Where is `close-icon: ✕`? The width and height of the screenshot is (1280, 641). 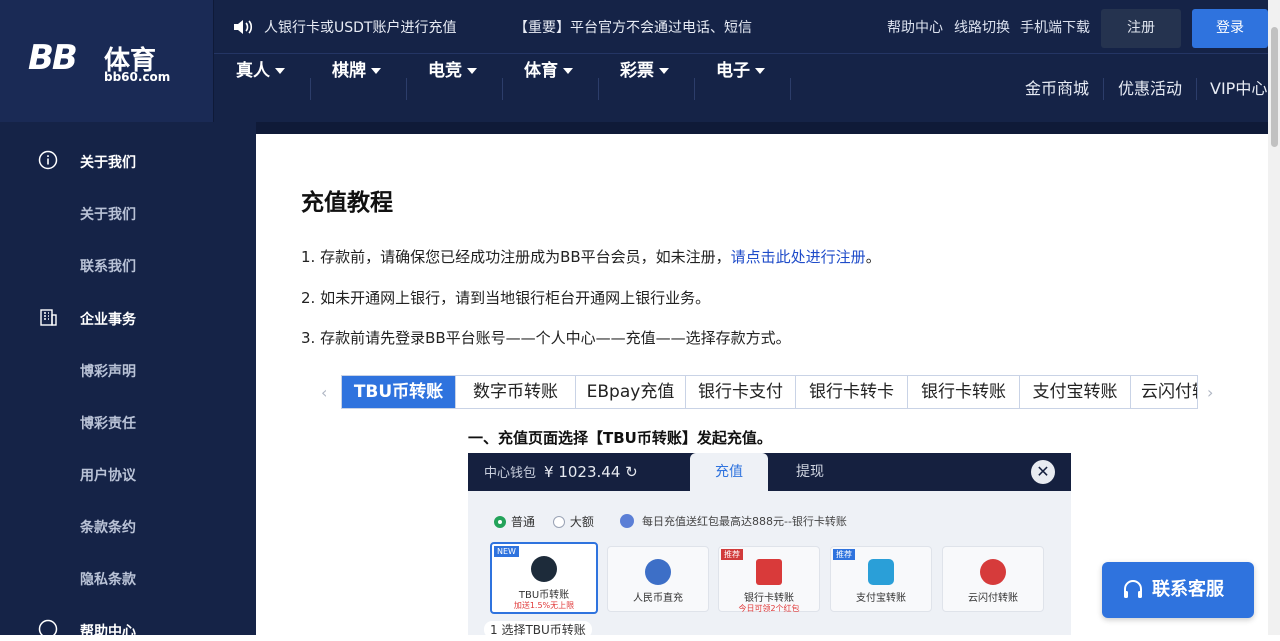 close-icon: ✕ is located at coordinates (1043, 472).